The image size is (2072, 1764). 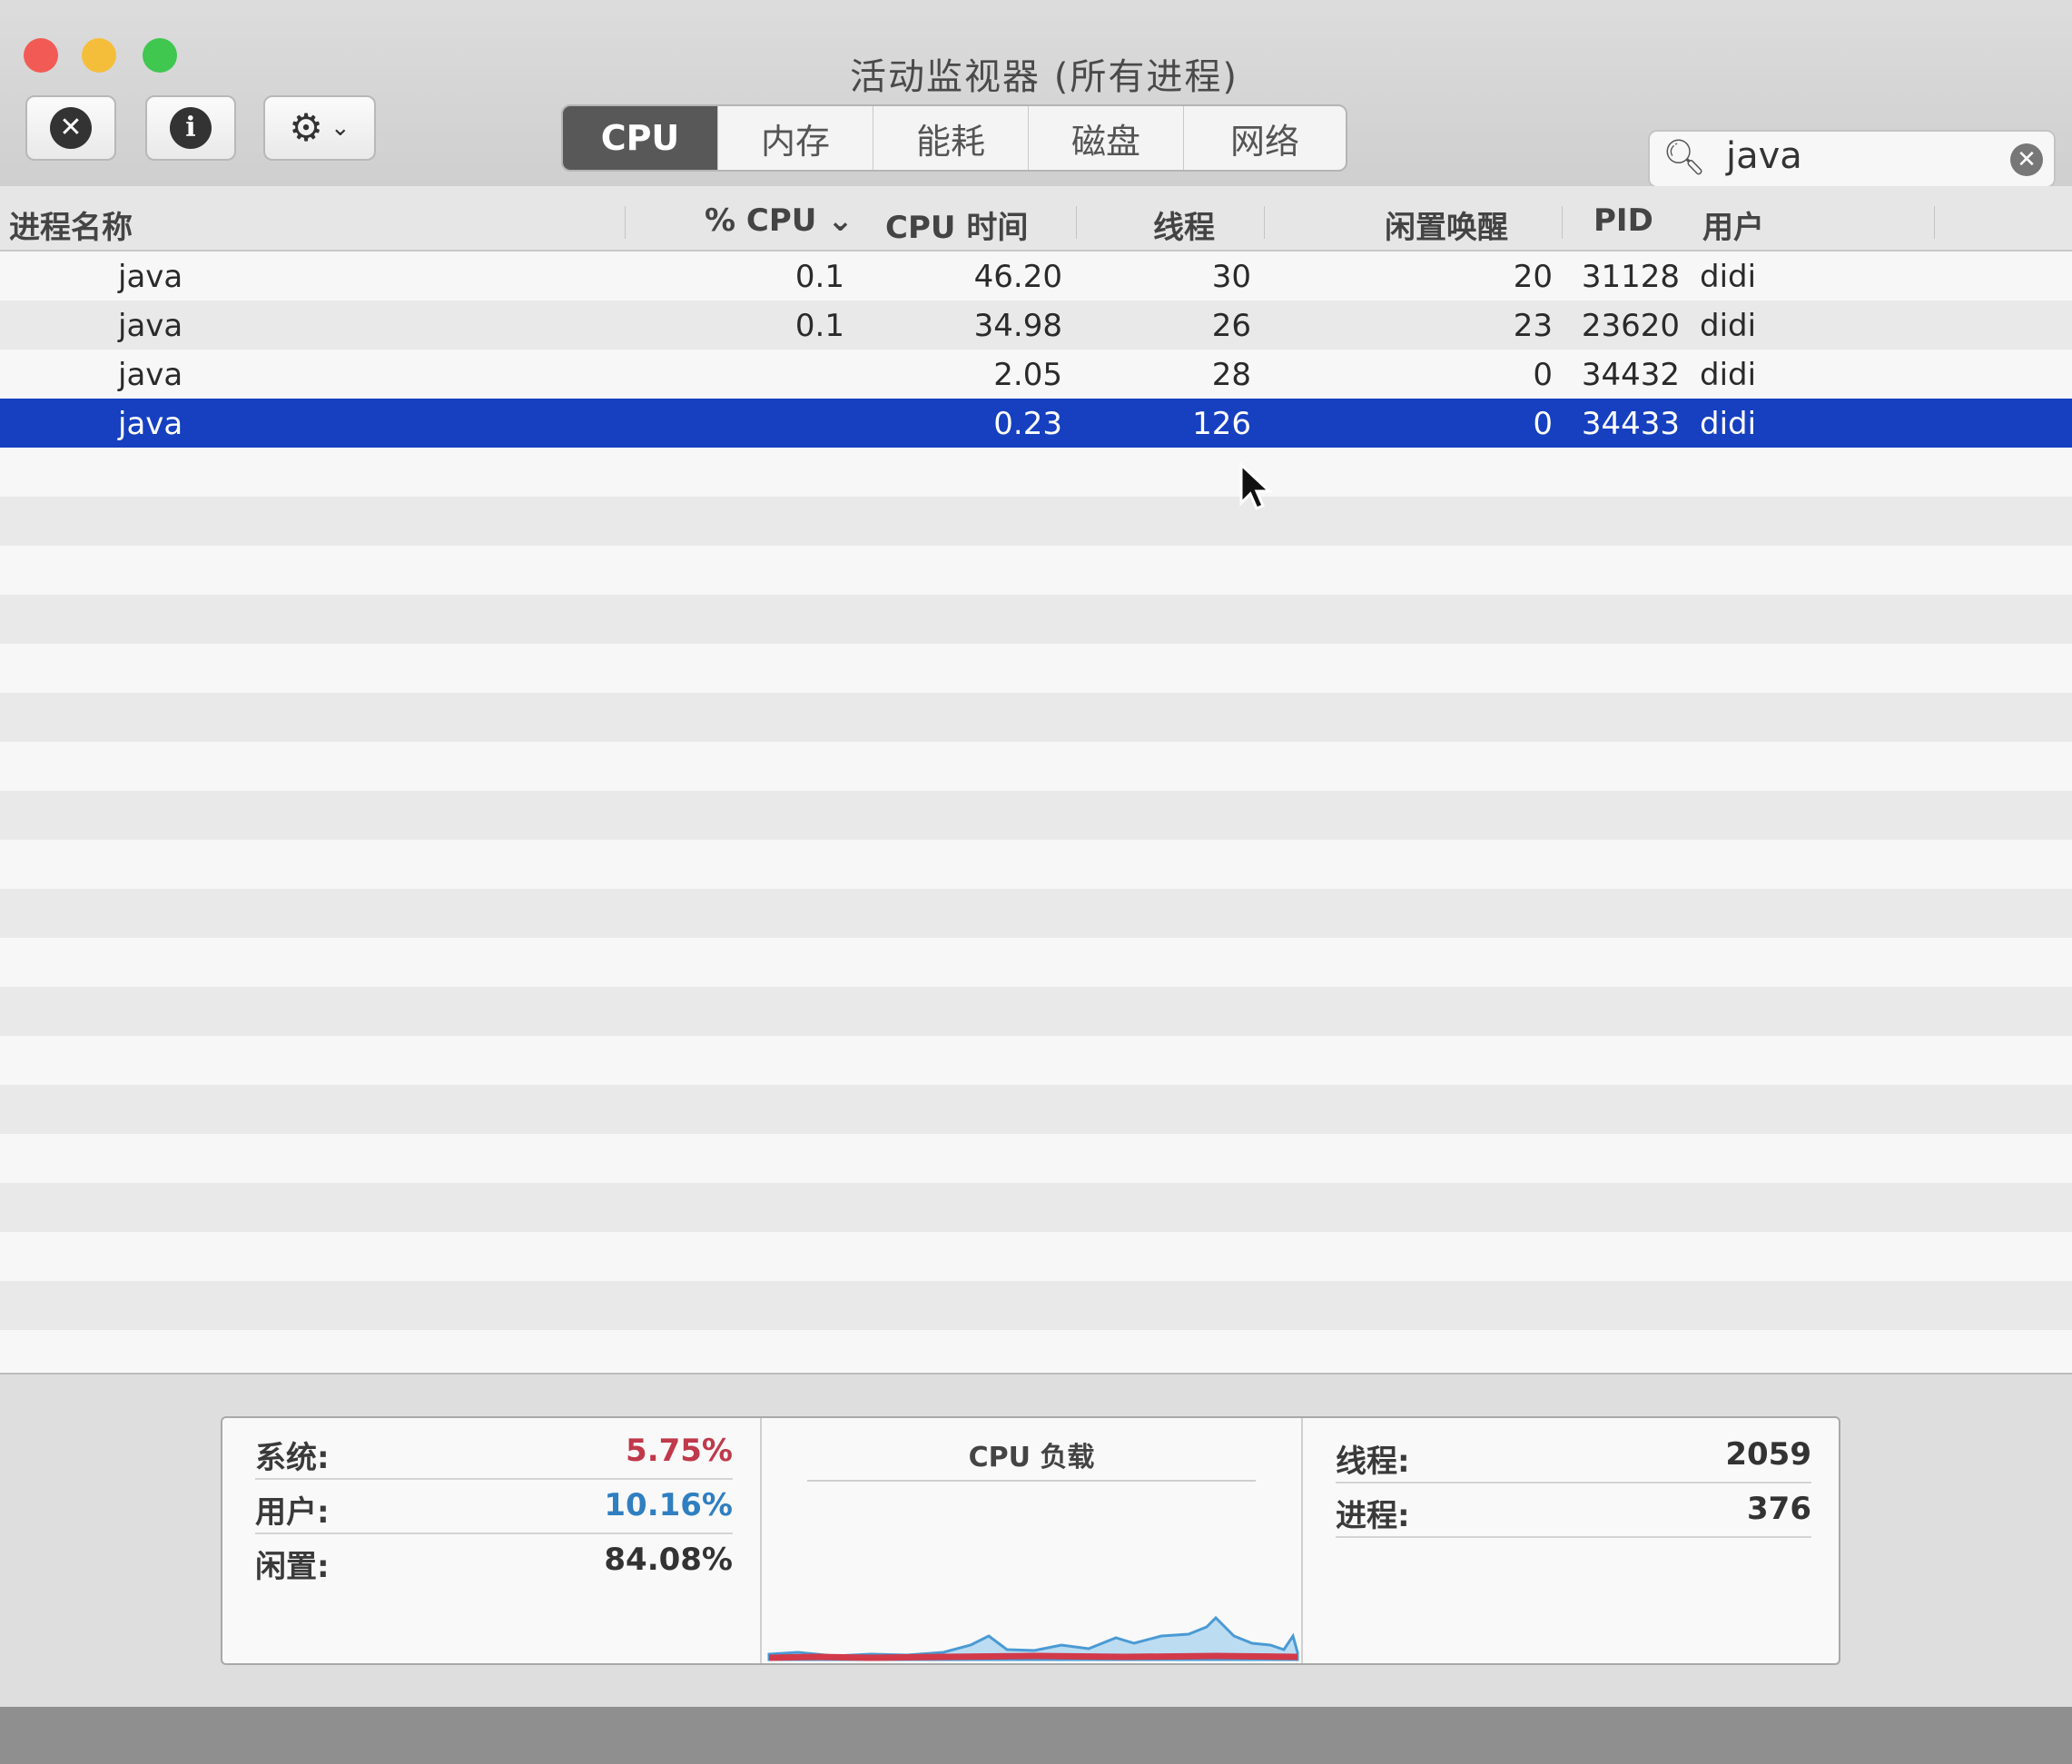 I want to click on search-input: java, so click(x=1764, y=156).